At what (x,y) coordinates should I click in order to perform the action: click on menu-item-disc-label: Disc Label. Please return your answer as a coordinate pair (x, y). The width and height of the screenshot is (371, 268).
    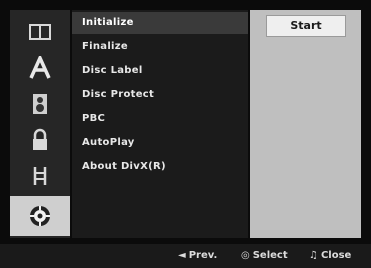
    Looking at the image, I should click on (160, 71).